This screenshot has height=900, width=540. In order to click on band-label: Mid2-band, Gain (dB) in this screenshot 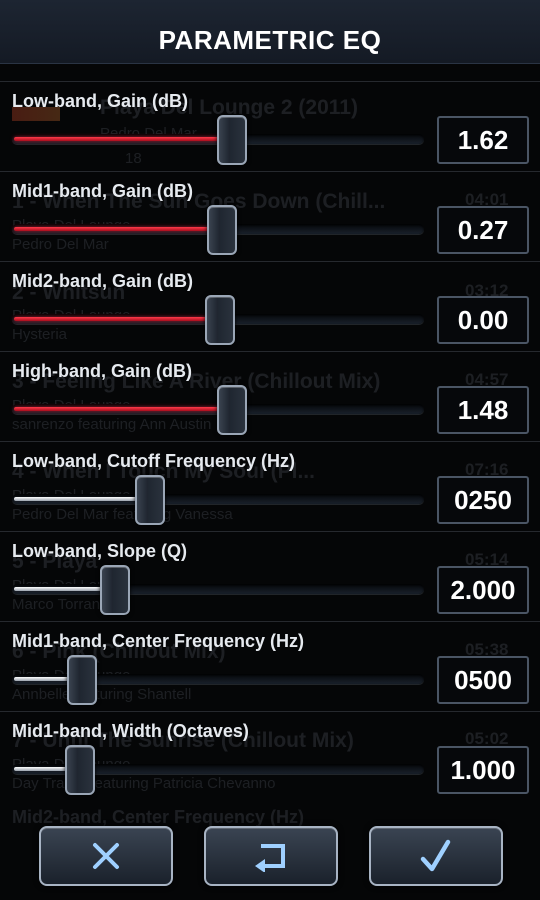, I will do `click(102, 281)`.